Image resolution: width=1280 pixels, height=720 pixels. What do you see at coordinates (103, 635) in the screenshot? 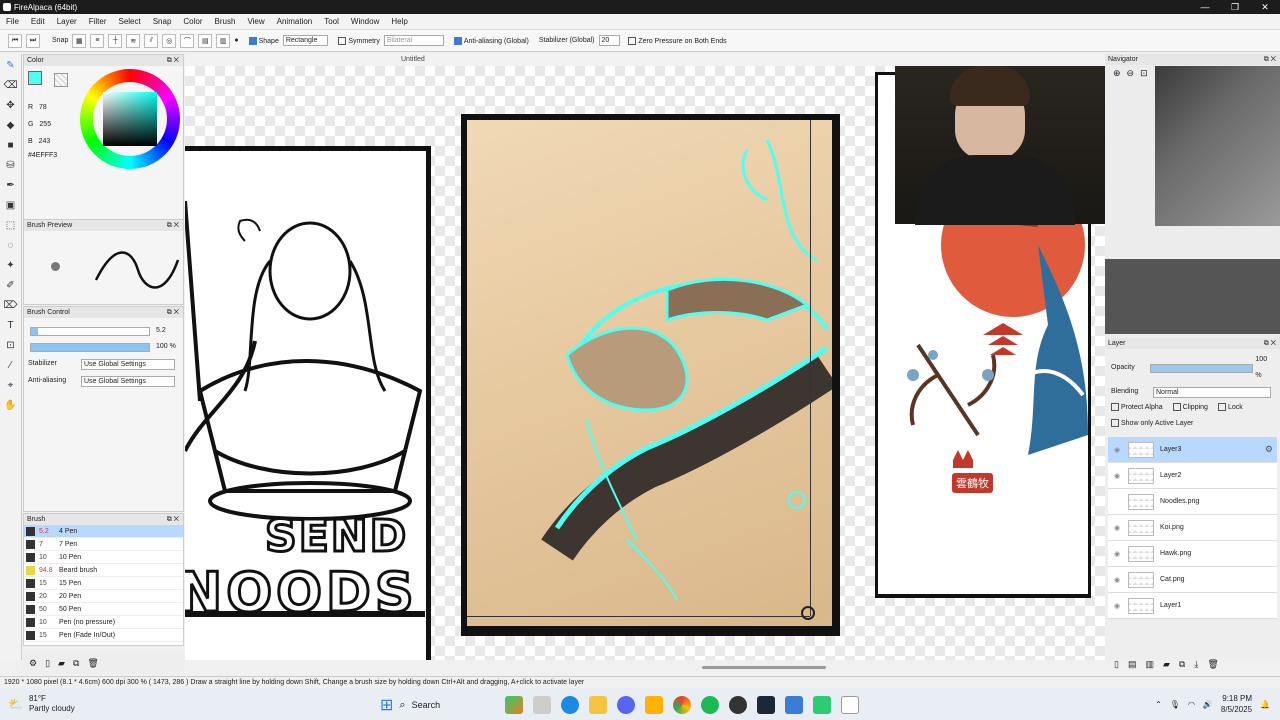
I see `brush-item: 15 Pen (Fade In/Out)` at bounding box center [103, 635].